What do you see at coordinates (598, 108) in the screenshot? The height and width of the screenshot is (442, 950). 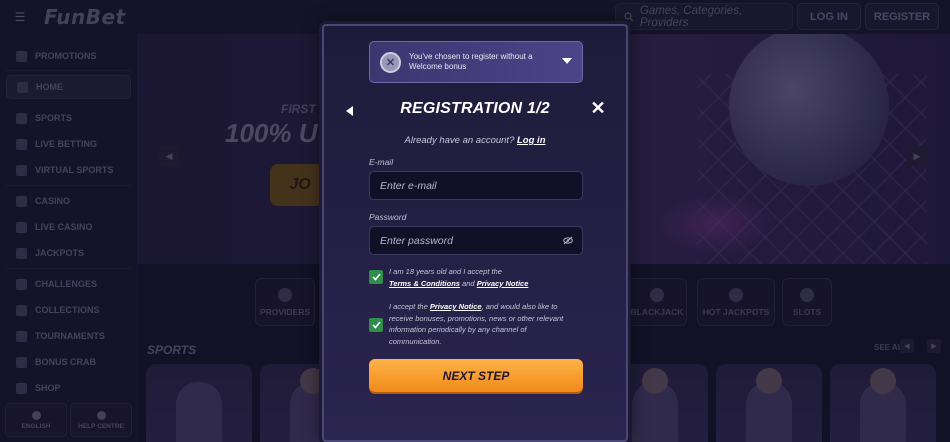 I see `close-icon: ✕` at bounding box center [598, 108].